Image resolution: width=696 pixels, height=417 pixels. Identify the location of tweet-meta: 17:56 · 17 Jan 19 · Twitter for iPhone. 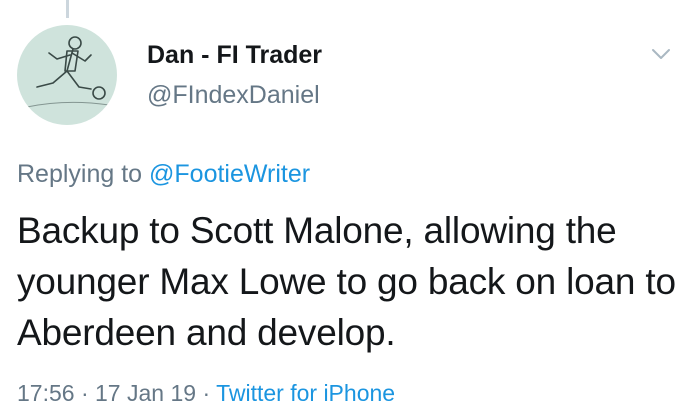
(206, 393).